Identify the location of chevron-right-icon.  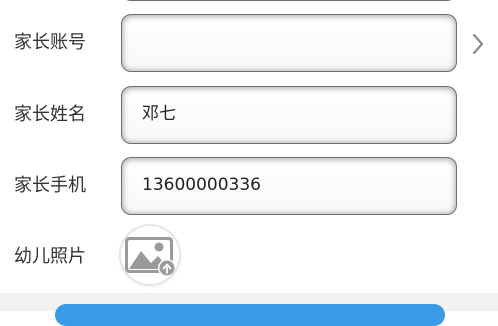
(478, 44).